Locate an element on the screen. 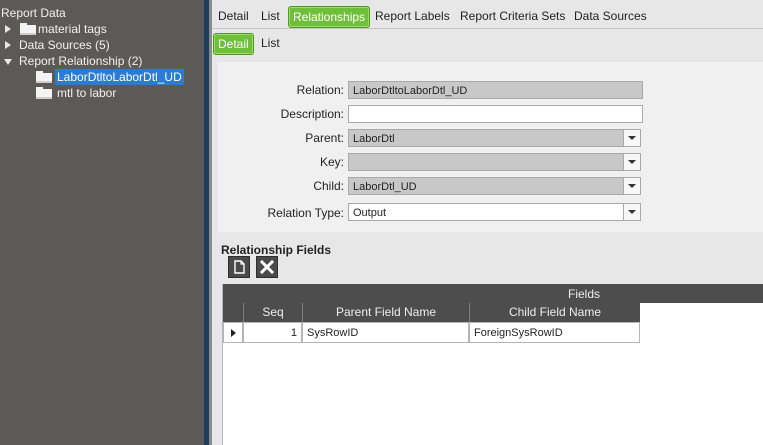  key-label: Key: is located at coordinates (331, 162).